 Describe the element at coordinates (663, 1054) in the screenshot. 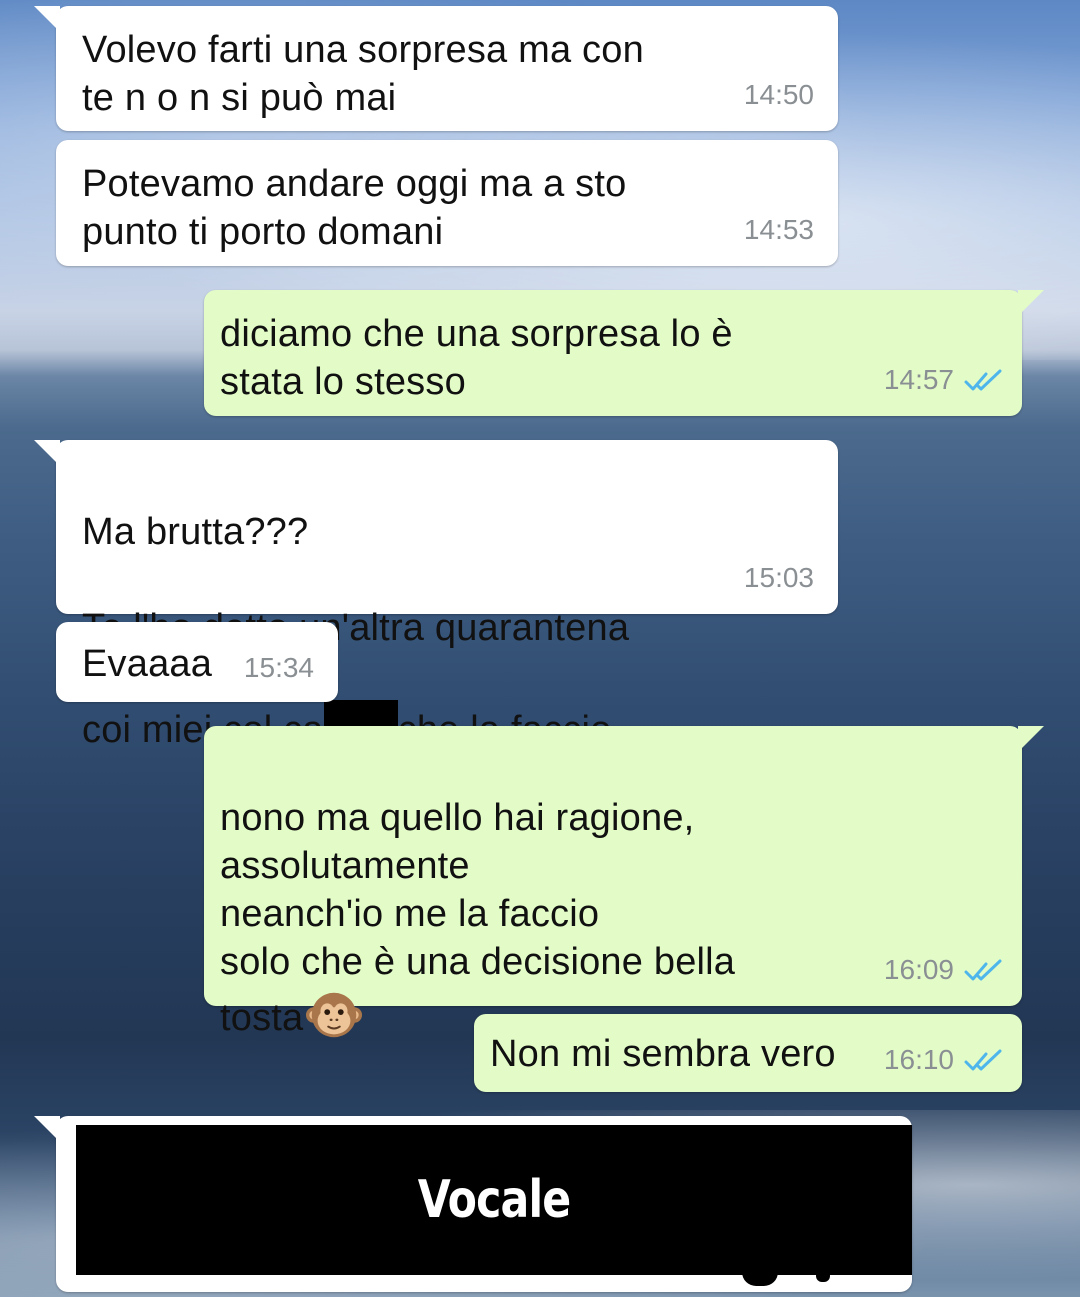

I see `message-text: Non mi sembra vero` at that location.